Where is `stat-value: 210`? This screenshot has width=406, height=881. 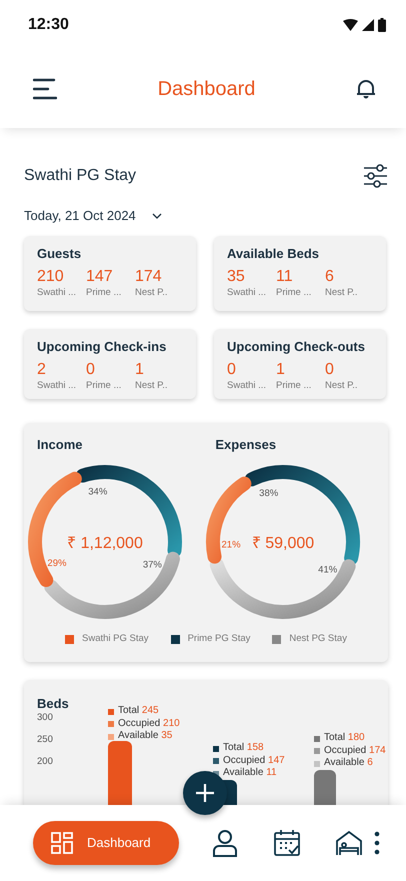 stat-value: 210 is located at coordinates (51, 276).